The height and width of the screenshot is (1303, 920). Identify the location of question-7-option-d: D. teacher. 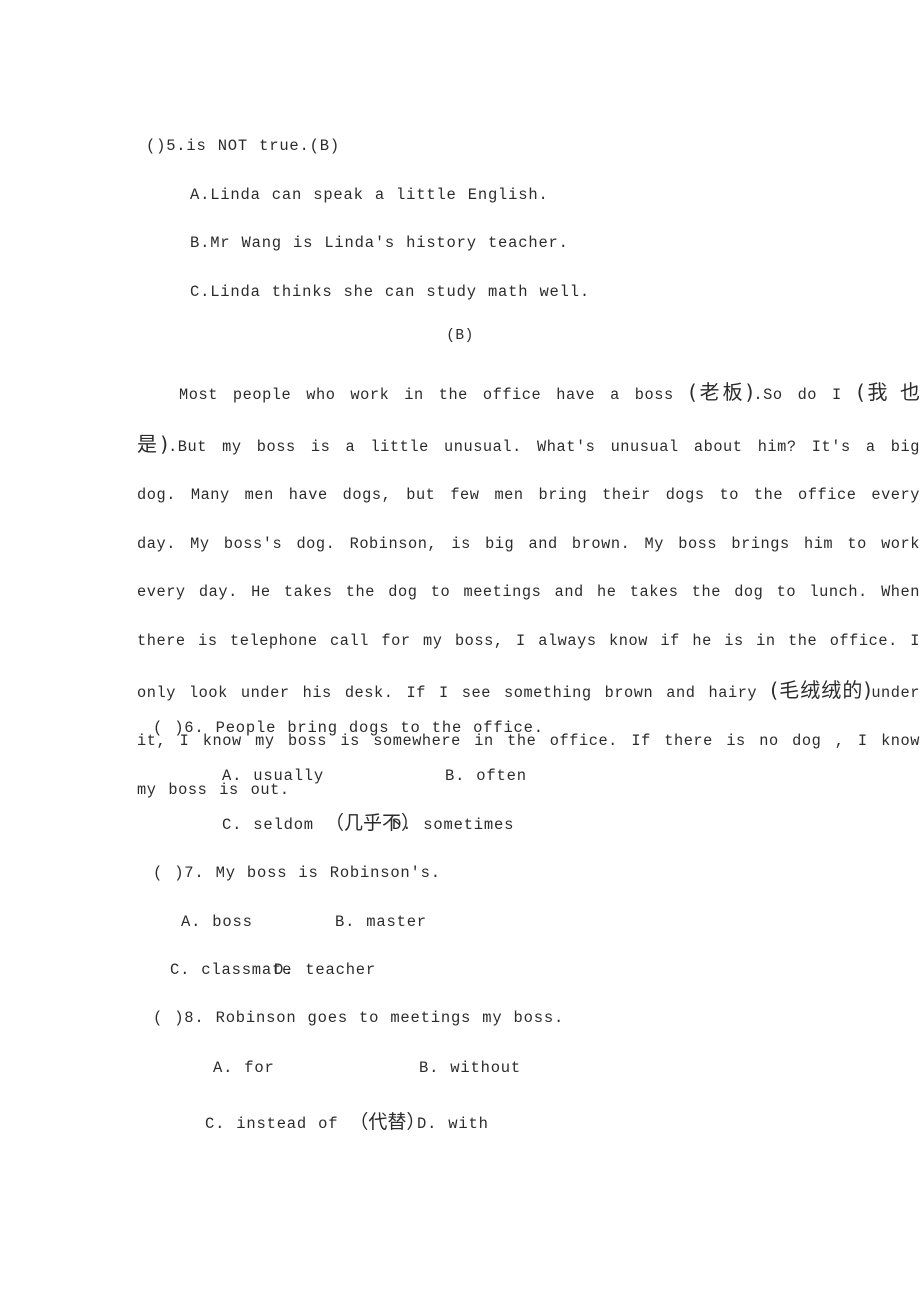
(325, 970).